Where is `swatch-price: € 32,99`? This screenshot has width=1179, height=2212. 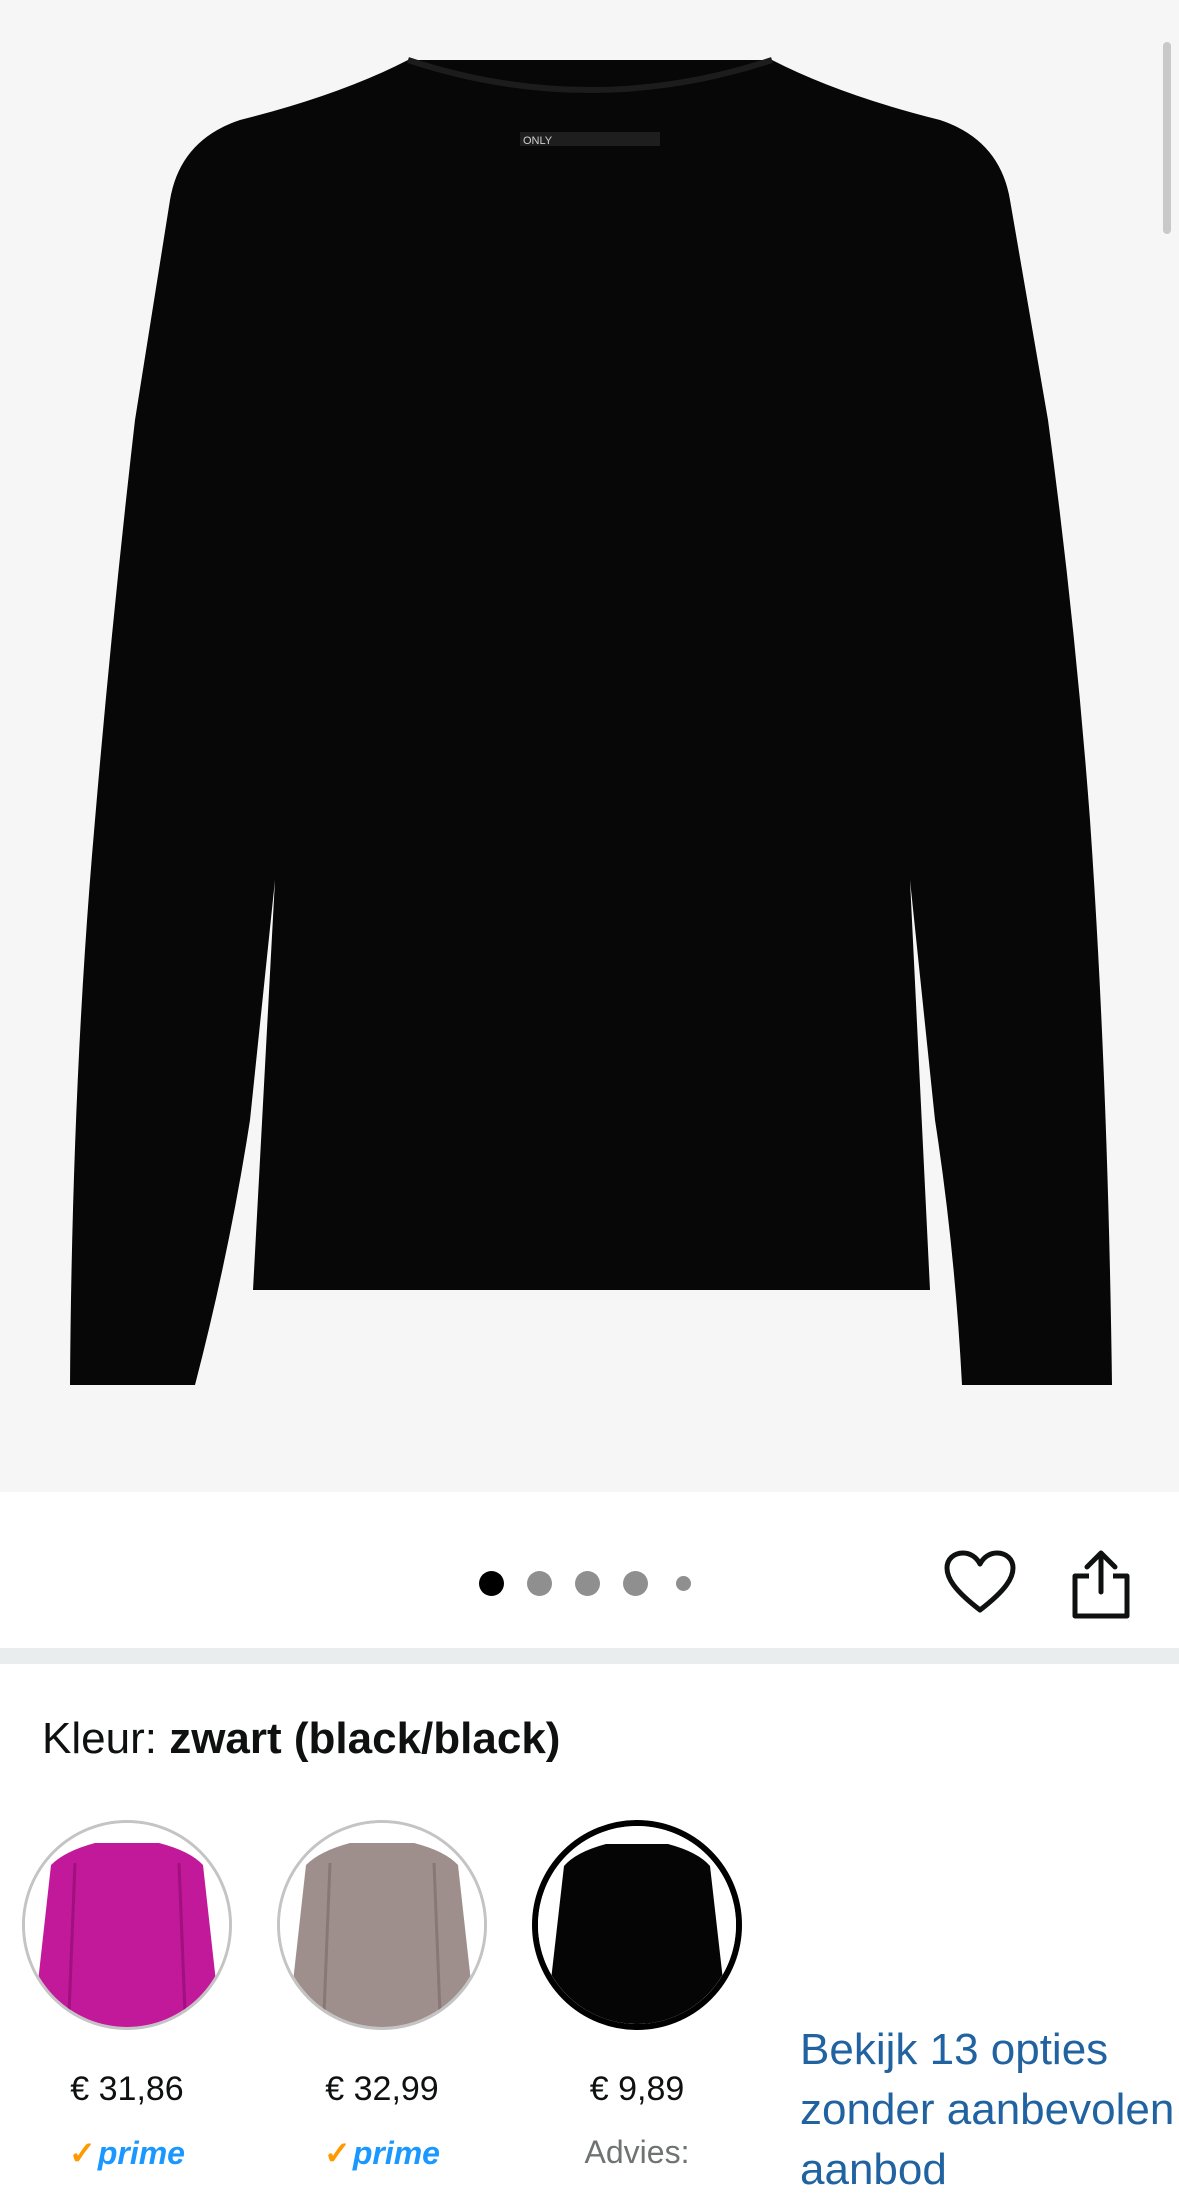
swatch-price: € 32,99 is located at coordinates (382, 2089).